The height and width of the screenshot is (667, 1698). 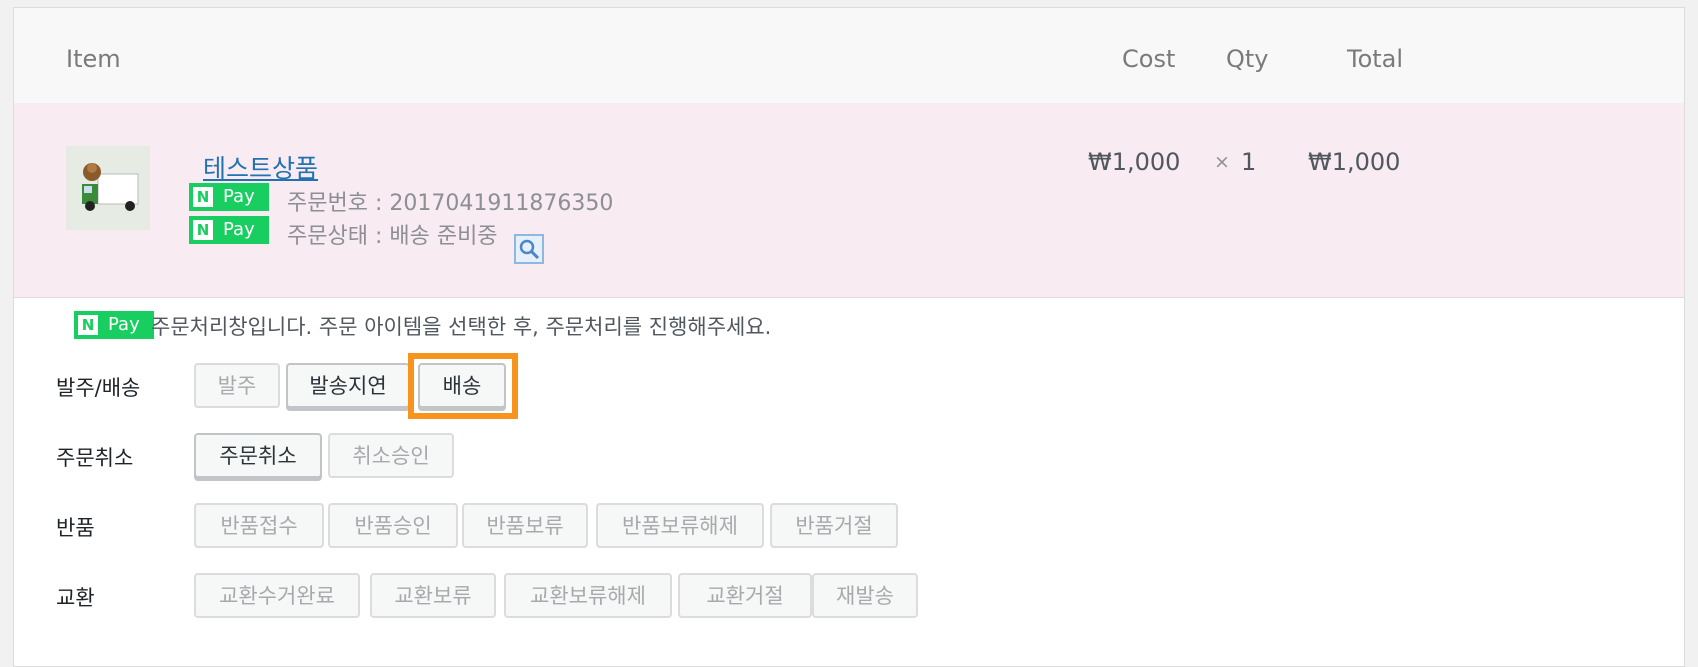 I want to click on order-confirm-button: 발주, so click(x=237, y=385).